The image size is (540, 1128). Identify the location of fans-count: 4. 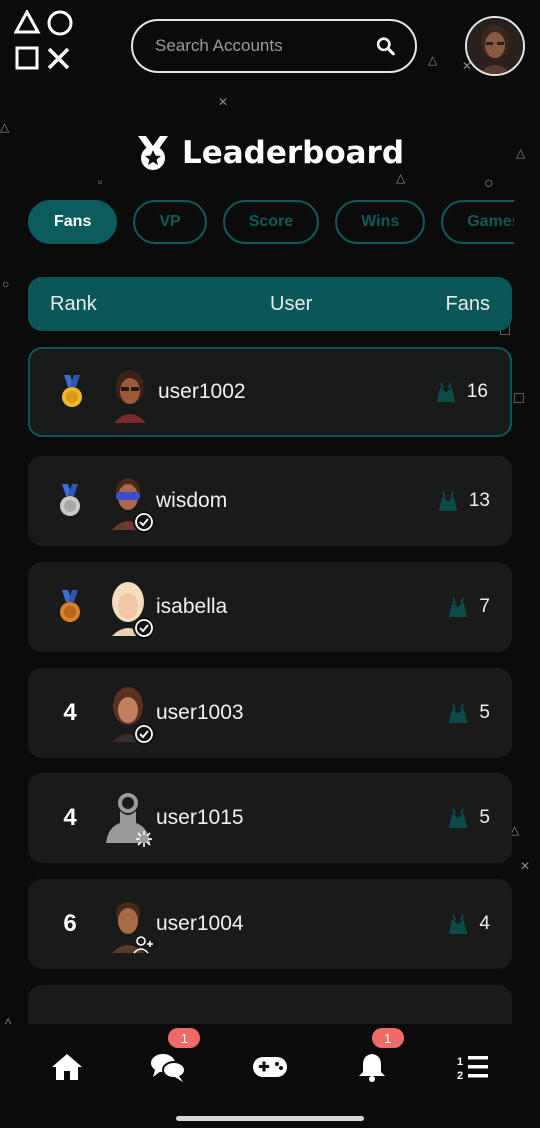
(468, 924).